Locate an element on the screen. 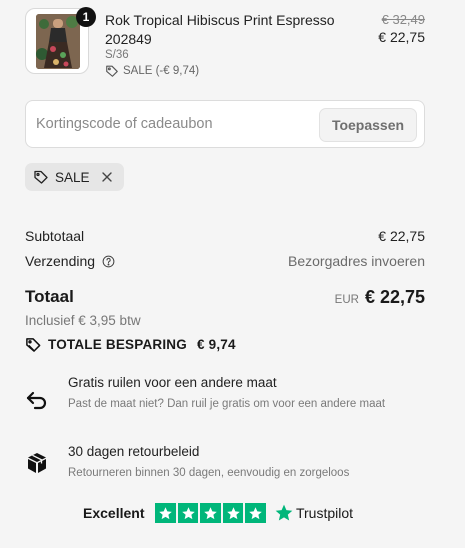 The height and width of the screenshot is (548, 465). shipping-value: Bezorgadres invoeren is located at coordinates (356, 261).